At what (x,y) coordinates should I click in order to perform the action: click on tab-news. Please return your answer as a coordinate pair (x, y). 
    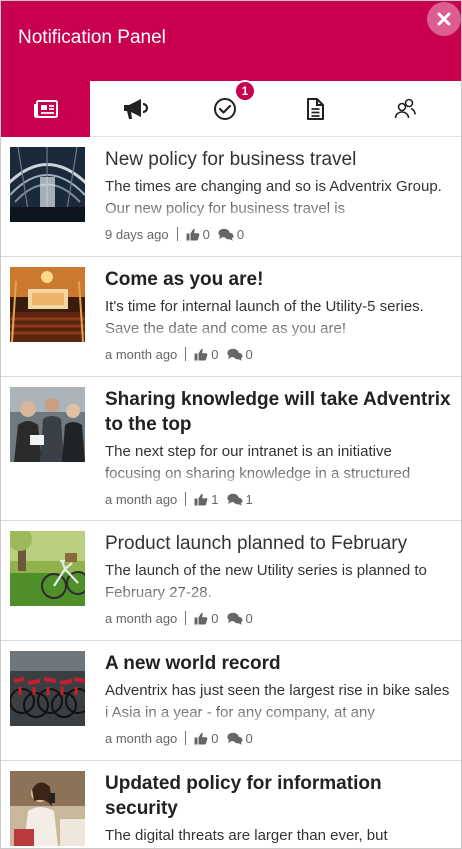
    Looking at the image, I should click on (45, 109).